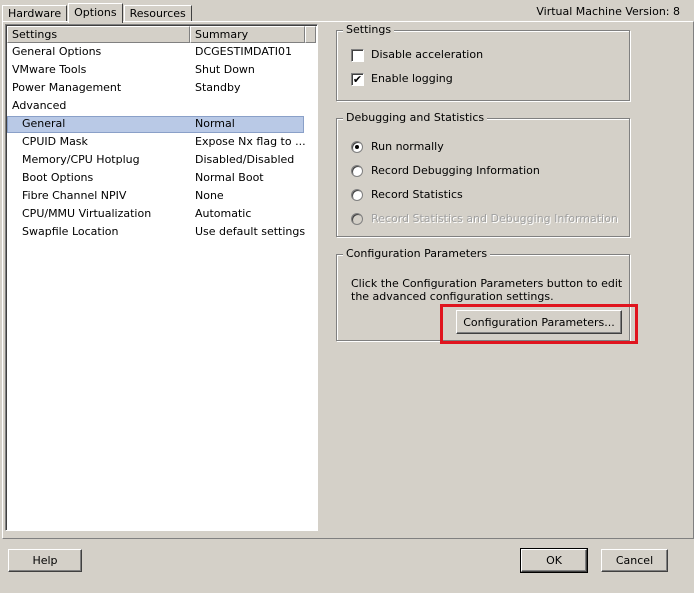 The image size is (697, 601). What do you see at coordinates (45, 560) in the screenshot?
I see `help-button: Help` at bounding box center [45, 560].